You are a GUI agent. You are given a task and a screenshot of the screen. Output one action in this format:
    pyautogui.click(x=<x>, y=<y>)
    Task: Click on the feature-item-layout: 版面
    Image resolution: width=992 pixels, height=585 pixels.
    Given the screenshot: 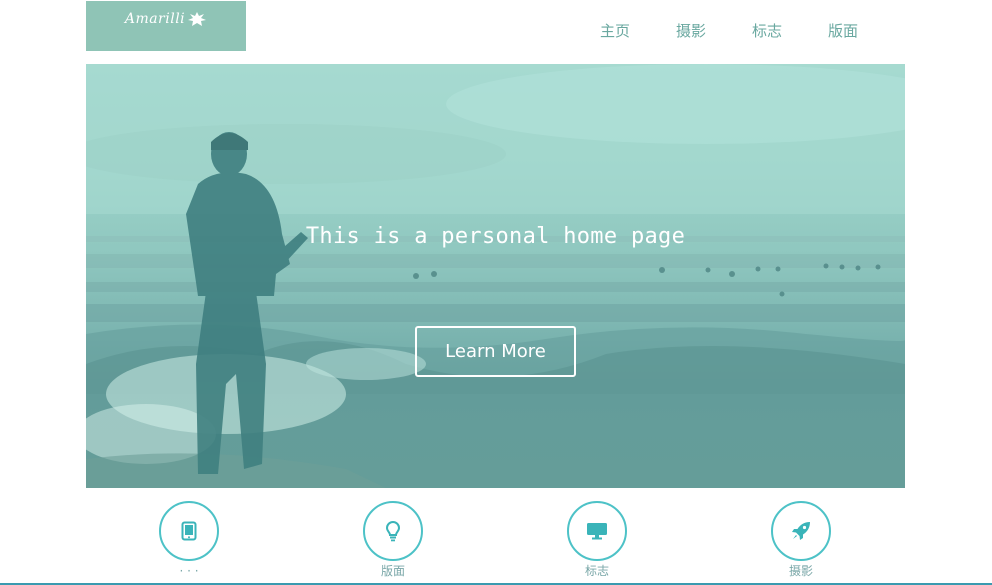 What is the action you would take?
    pyautogui.click(x=393, y=540)
    